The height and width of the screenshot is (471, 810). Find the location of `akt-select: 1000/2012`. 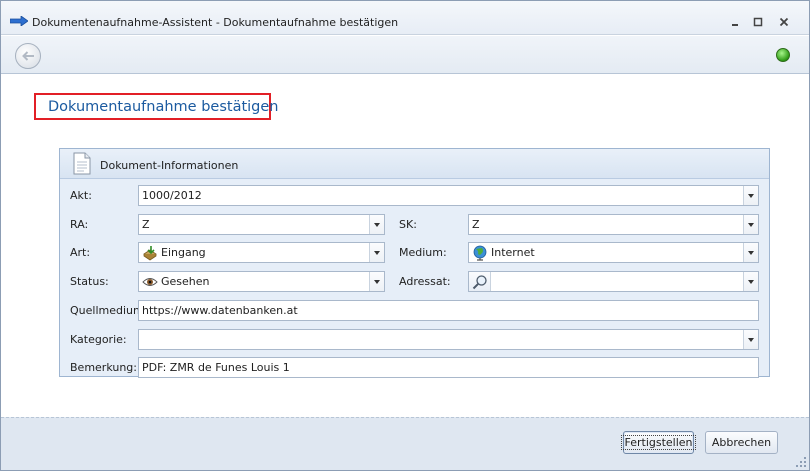

akt-select: 1000/2012 is located at coordinates (448, 195).